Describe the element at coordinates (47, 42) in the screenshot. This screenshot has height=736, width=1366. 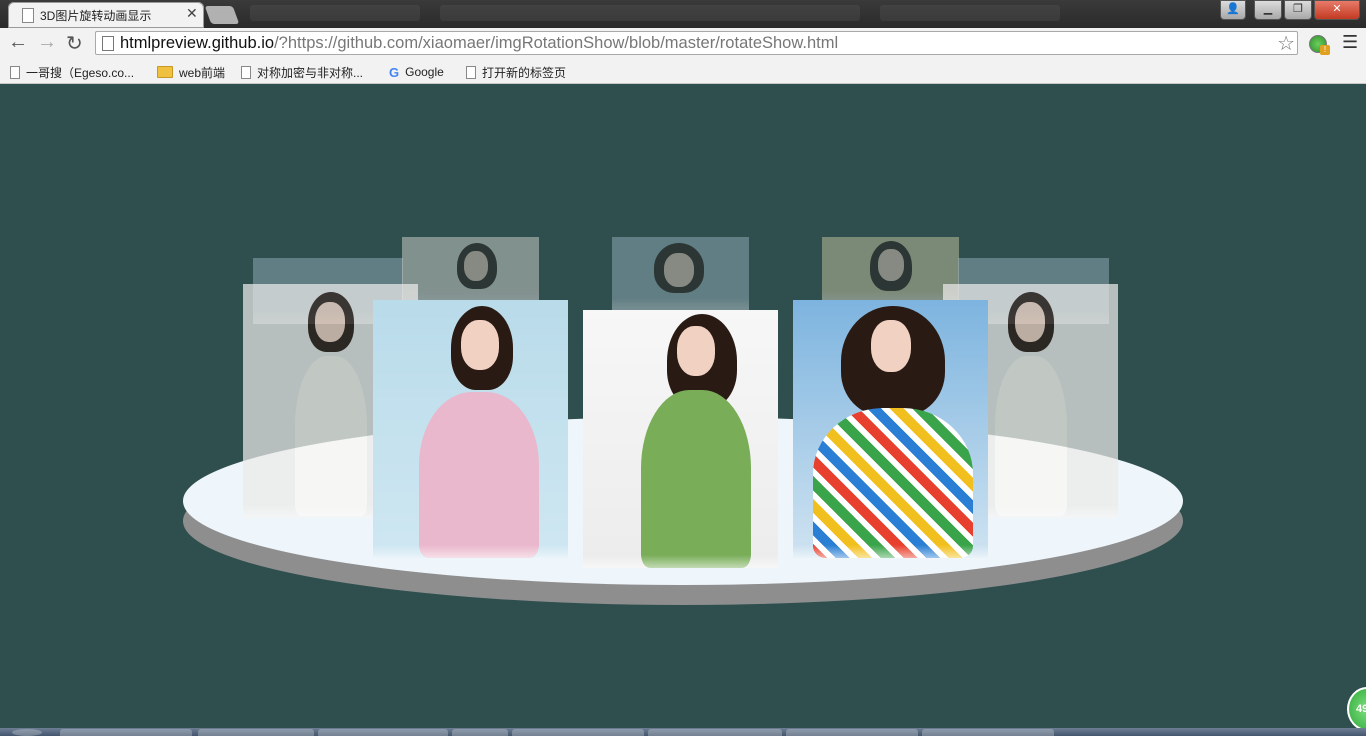
I see `forward-arrow-icon: →` at that location.